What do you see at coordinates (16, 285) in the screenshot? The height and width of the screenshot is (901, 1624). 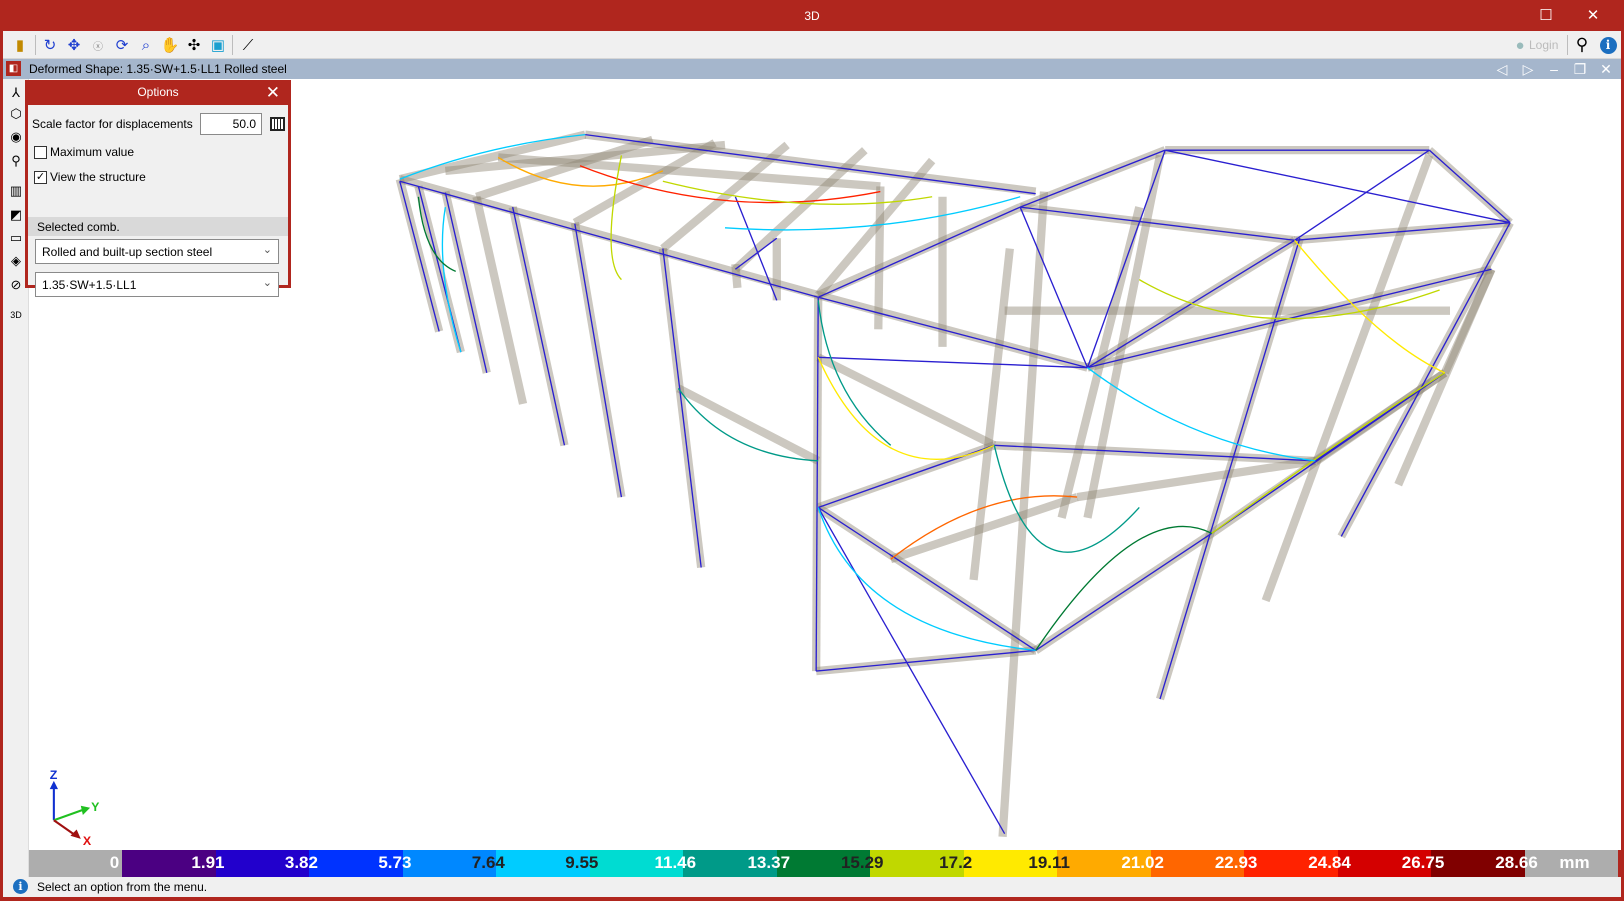 I see `hide-icon: ⊘` at bounding box center [16, 285].